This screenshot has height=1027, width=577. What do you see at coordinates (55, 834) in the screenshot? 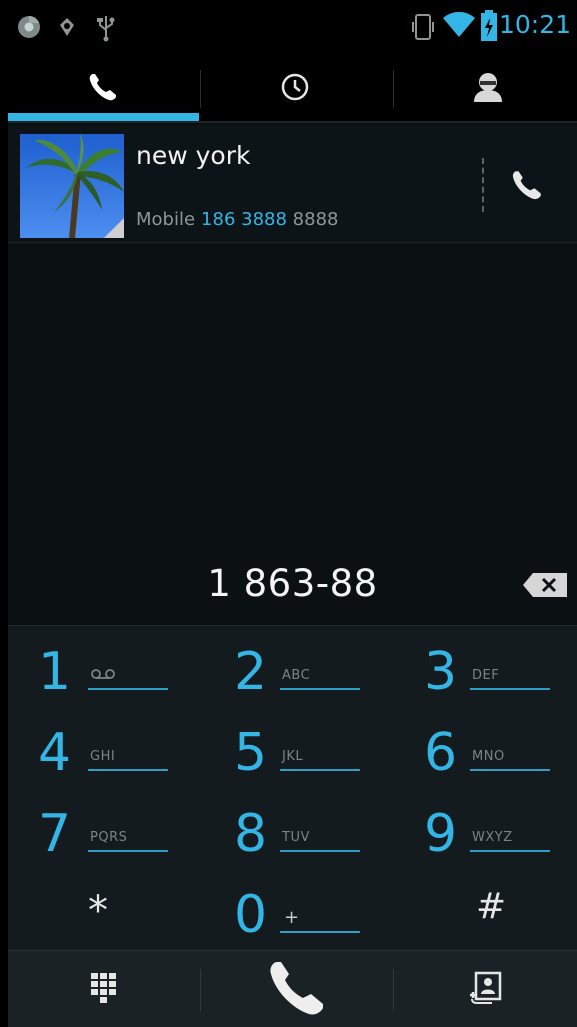
I see `key-digit: 7` at bounding box center [55, 834].